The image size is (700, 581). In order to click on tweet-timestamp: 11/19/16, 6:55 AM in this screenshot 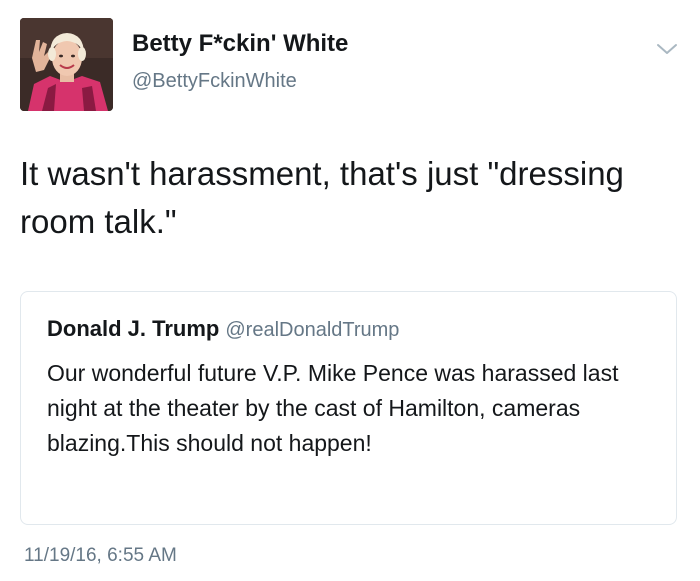, I will do `click(100, 556)`.